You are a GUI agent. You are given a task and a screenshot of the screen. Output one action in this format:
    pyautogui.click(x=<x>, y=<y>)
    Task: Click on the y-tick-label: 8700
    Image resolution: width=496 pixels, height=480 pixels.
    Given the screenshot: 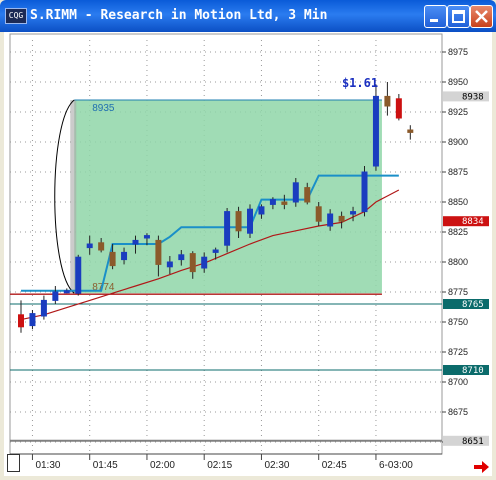 What is the action you would take?
    pyautogui.click(x=458, y=382)
    